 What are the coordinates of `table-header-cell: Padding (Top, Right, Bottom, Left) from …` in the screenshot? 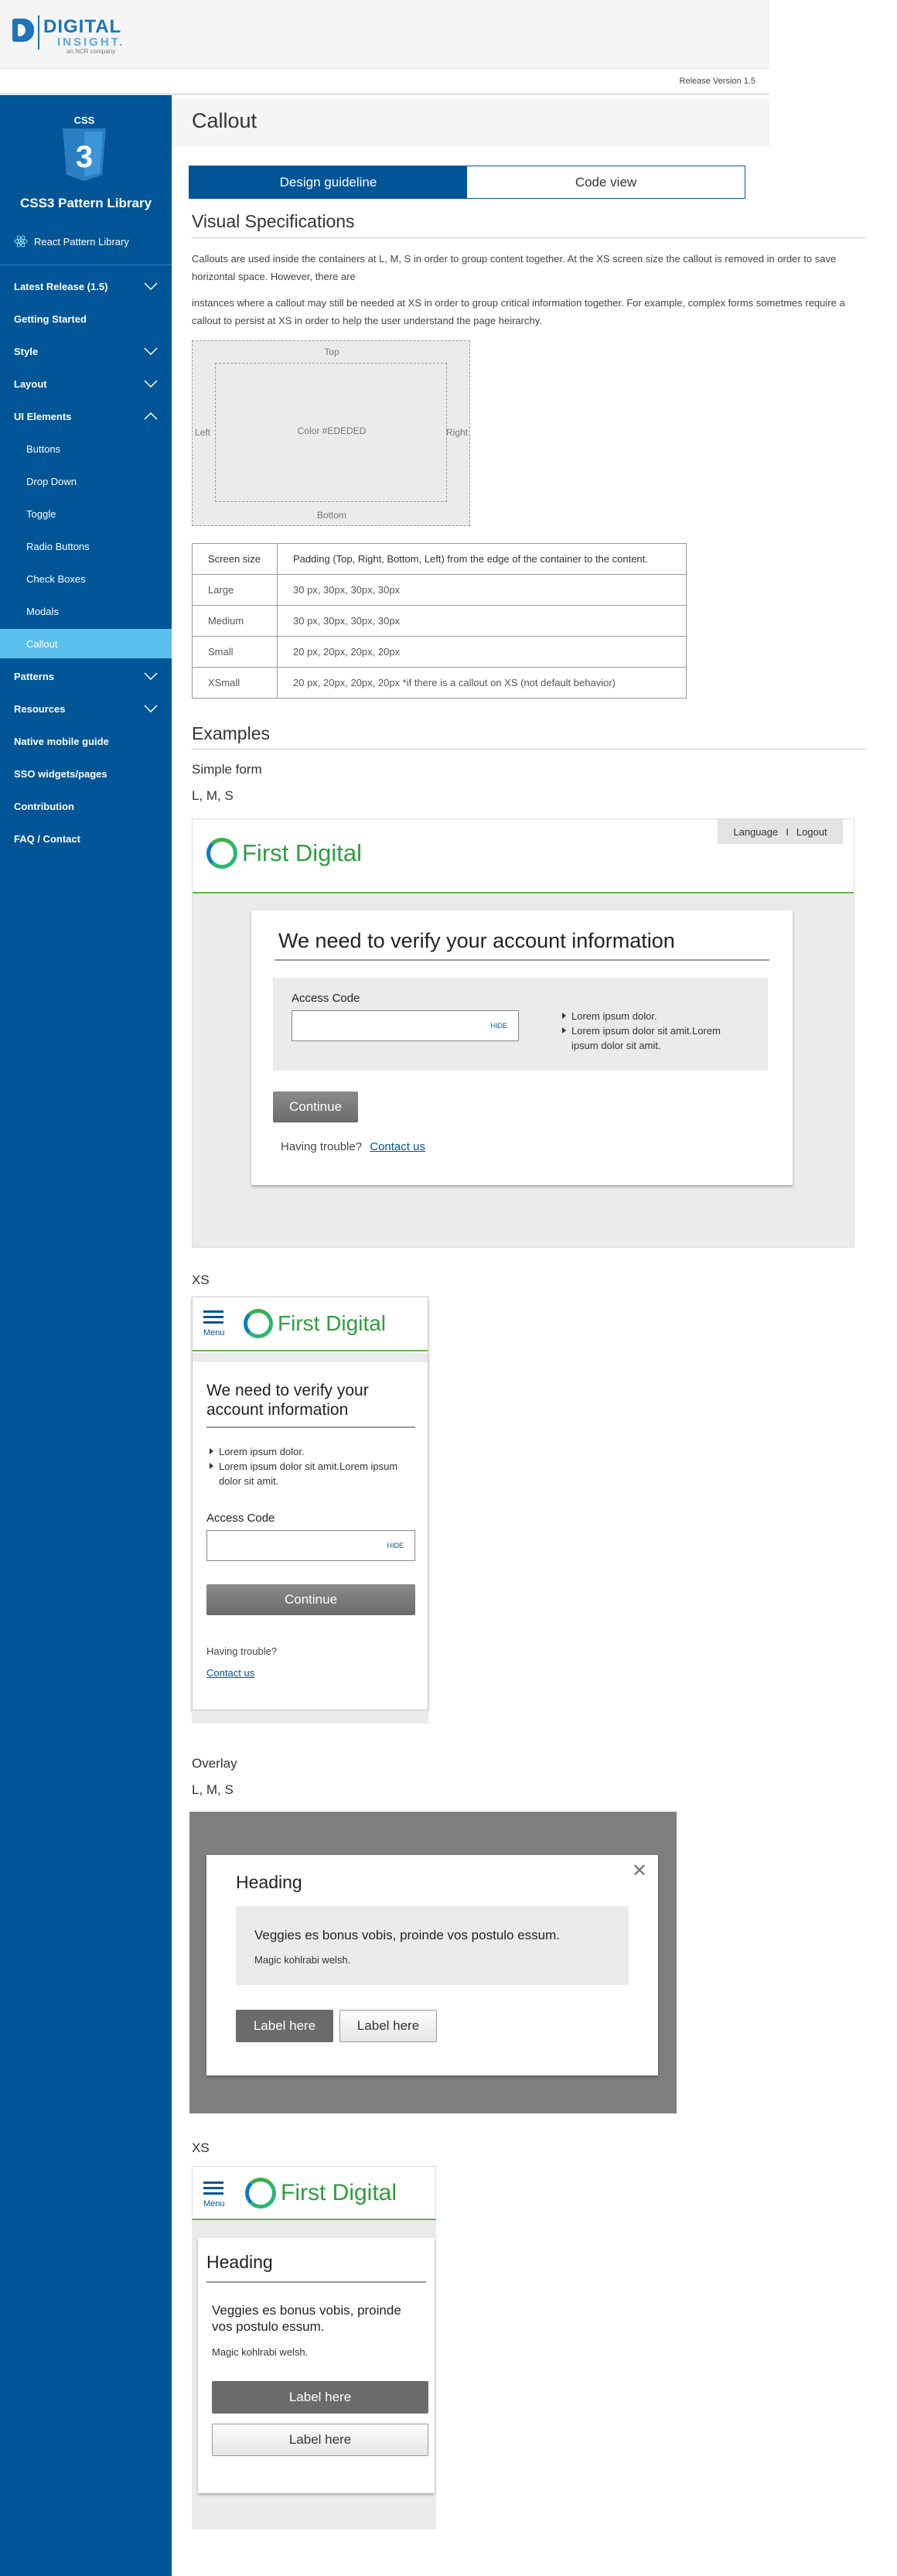 It's located at (482, 559).